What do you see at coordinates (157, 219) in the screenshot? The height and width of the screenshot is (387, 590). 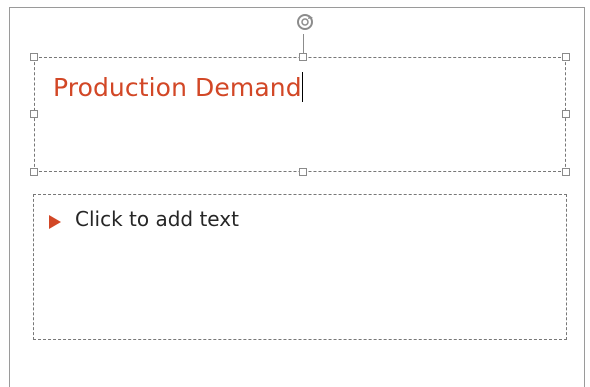 I see `content-placeholder-text: Click to add text` at bounding box center [157, 219].